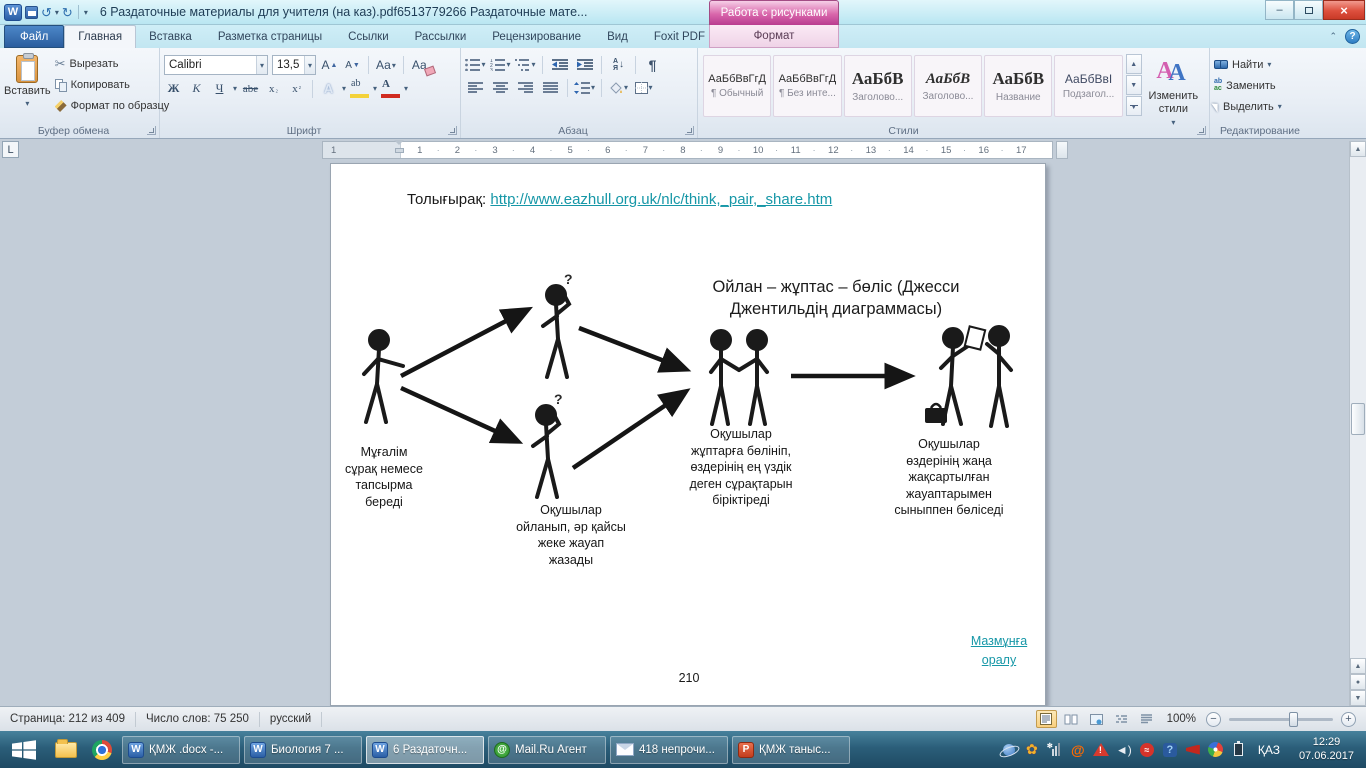  Describe the element at coordinates (1344, 10) in the screenshot. I see `close-button: ×` at that location.